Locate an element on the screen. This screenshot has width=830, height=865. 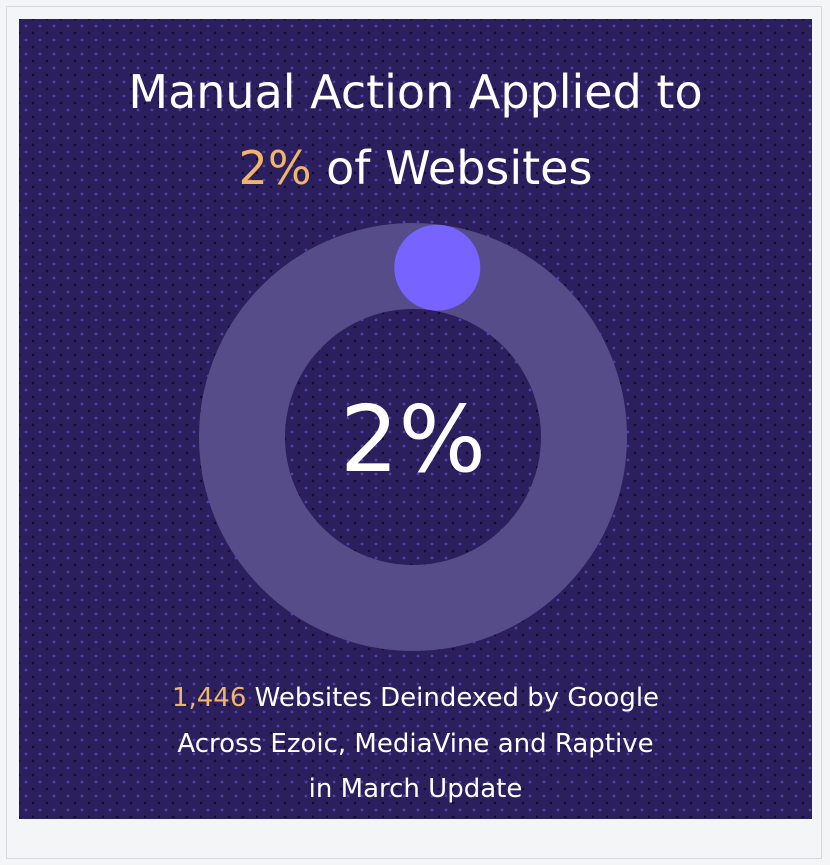
donut-center-label: 2% is located at coordinates (413, 439).